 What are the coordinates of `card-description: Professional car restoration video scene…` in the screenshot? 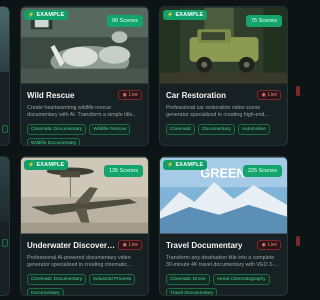 It's located at (217, 111).